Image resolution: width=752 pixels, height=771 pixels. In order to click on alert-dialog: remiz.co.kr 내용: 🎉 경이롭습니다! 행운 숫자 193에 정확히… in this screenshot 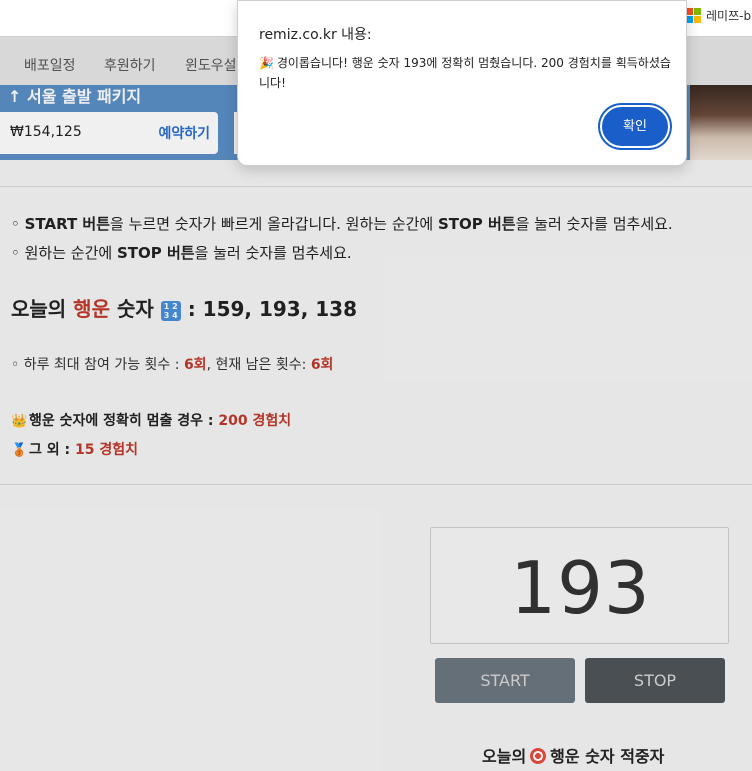, I will do `click(462, 83)`.